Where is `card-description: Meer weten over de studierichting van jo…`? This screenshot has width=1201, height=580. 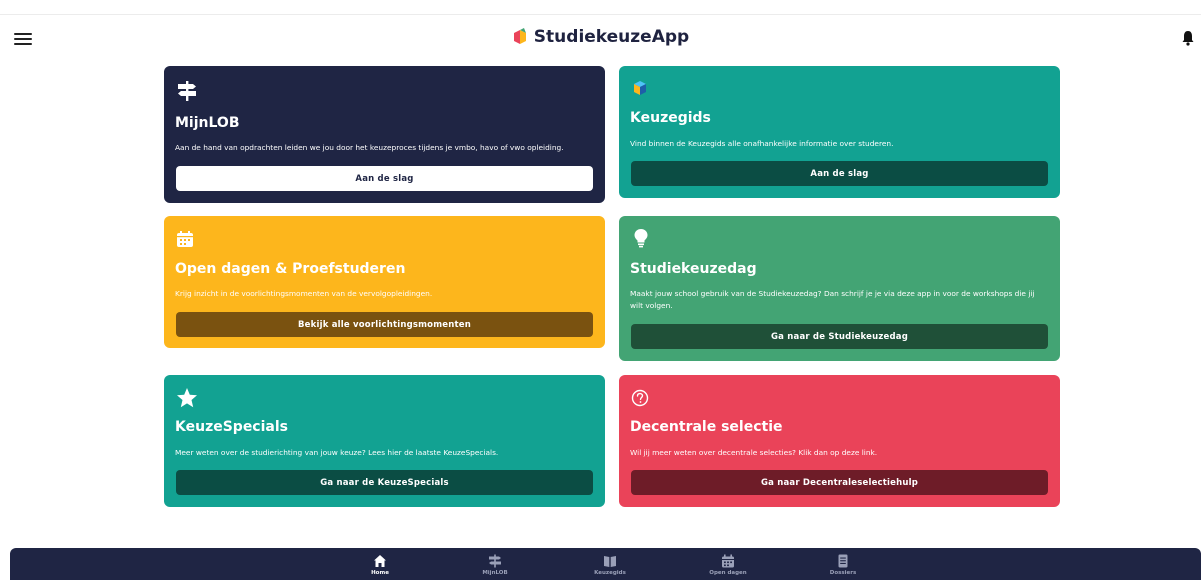 card-description: Meer weten over de studierichting van jo… is located at coordinates (337, 452).